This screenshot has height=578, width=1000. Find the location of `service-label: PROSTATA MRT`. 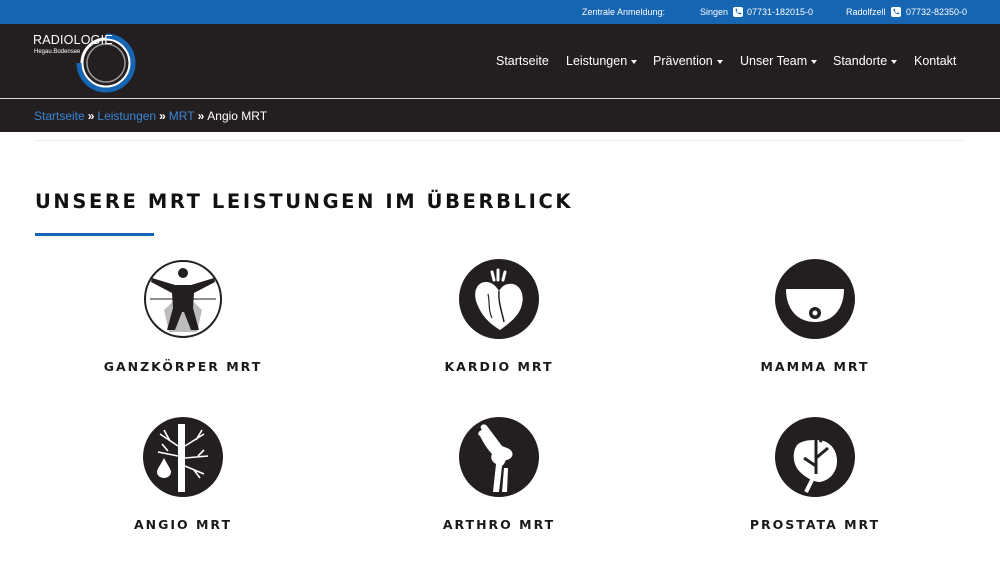

service-label: PROSTATA MRT is located at coordinates (815, 524).